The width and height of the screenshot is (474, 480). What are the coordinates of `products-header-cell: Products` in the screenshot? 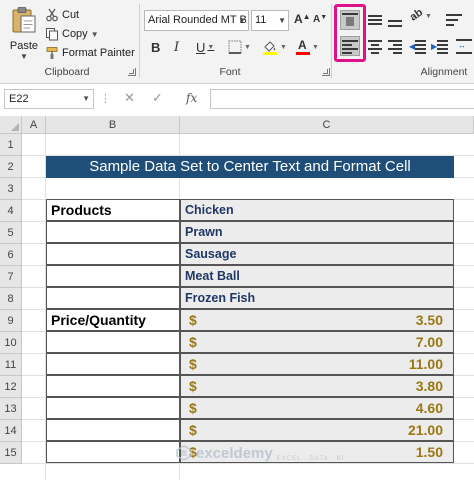 It's located at (113, 210).